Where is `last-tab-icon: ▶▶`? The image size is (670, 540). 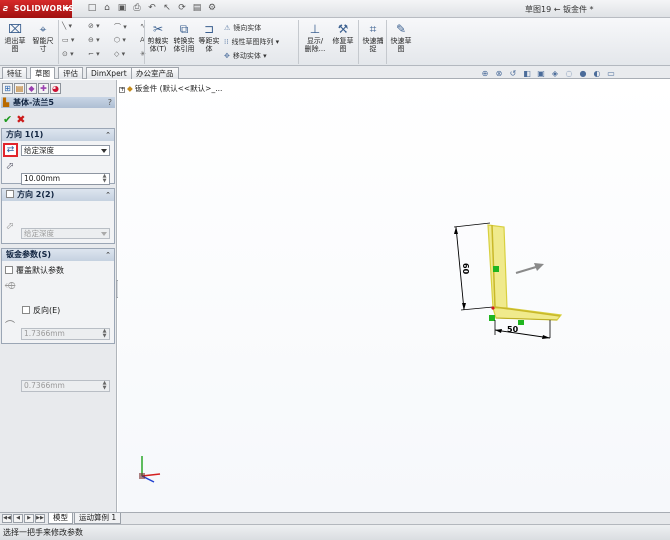
last-tab-icon: ▶▶ is located at coordinates (40, 518).